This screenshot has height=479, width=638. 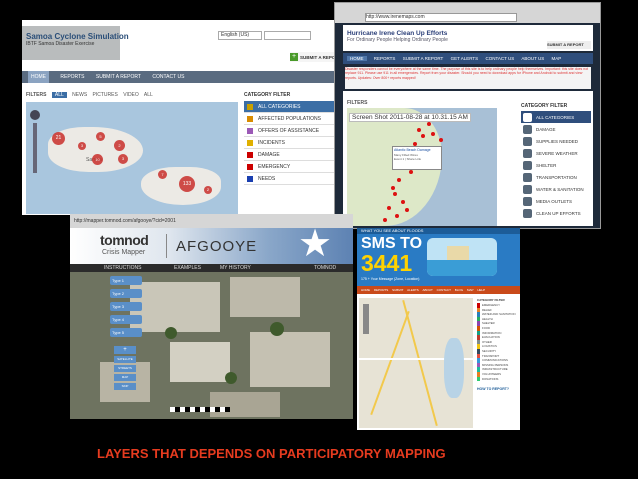 What do you see at coordinates (385, 58) in the screenshot?
I see `irene-nav-reports: REPORTS` at bounding box center [385, 58].